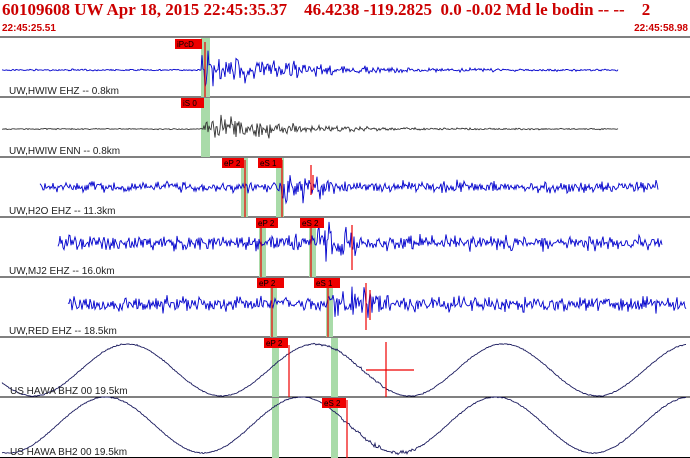  Describe the element at coordinates (62, 271) in the screenshot. I see `channel-label: UW,MJ2 EHZ -- 16.0km` at that location.